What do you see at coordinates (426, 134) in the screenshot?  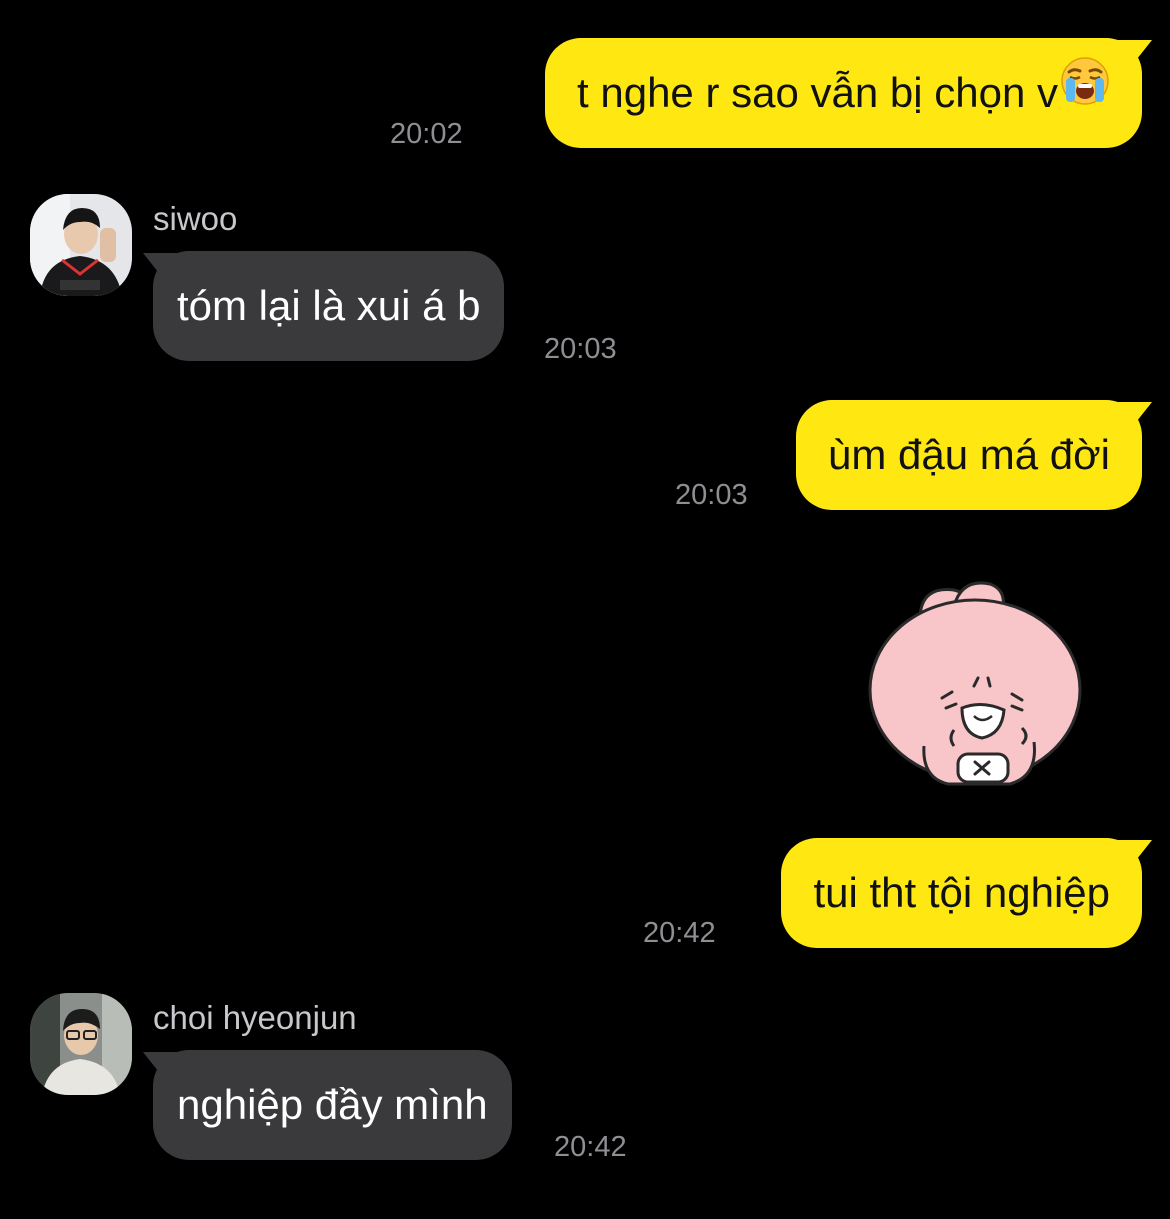 I see `message-timestamp: 20:02` at bounding box center [426, 134].